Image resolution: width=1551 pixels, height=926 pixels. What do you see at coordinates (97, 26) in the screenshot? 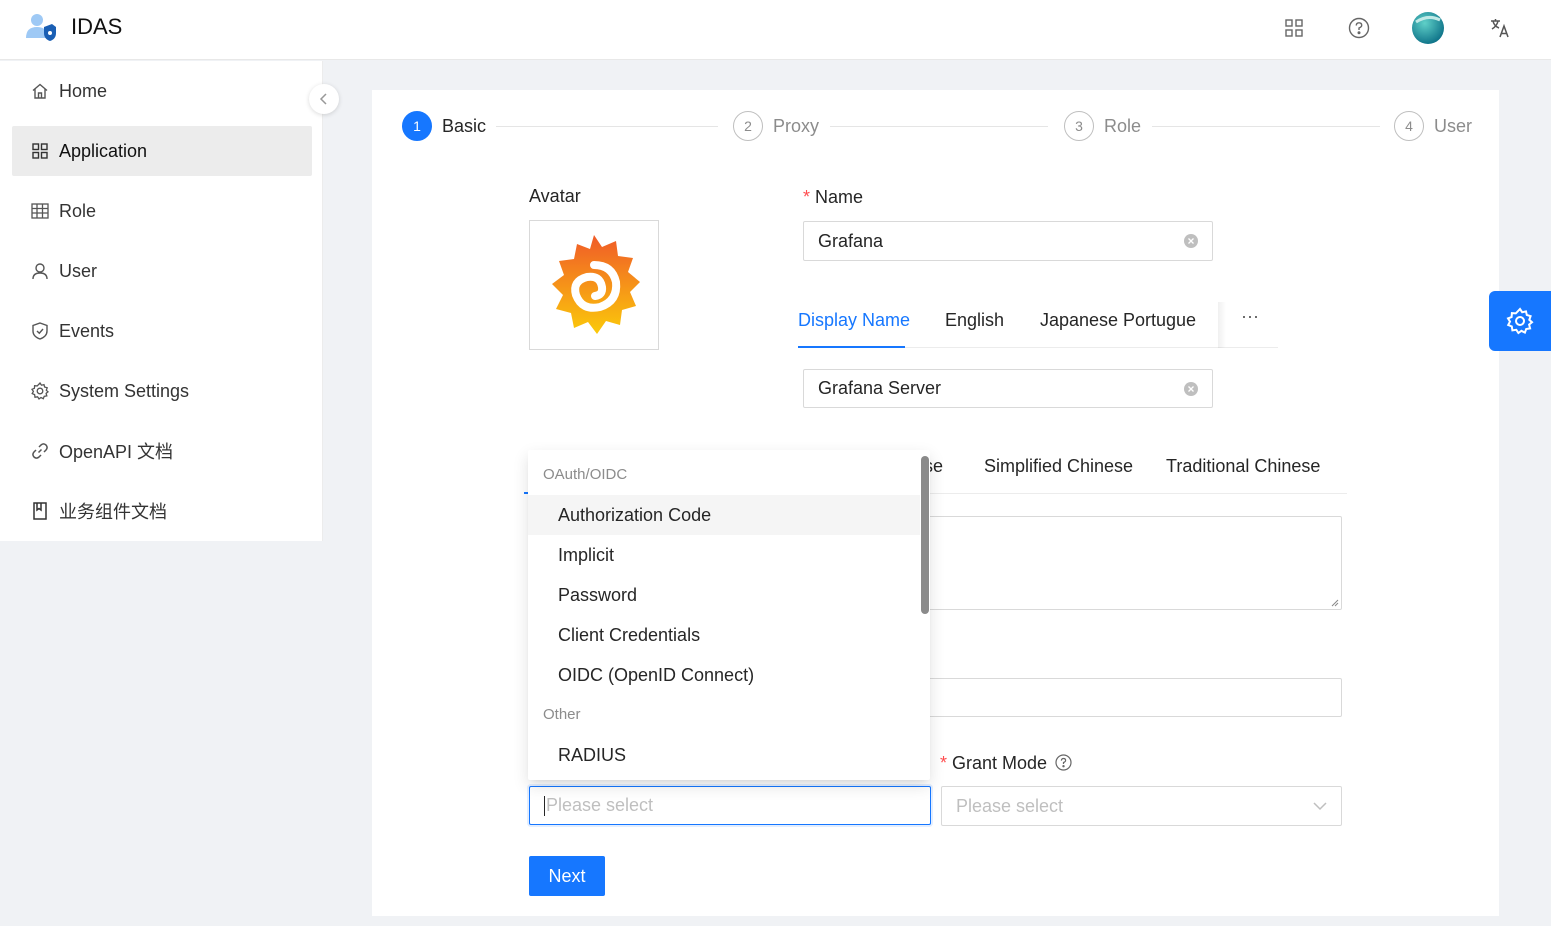
I see `app-title: IDAS` at bounding box center [97, 26].